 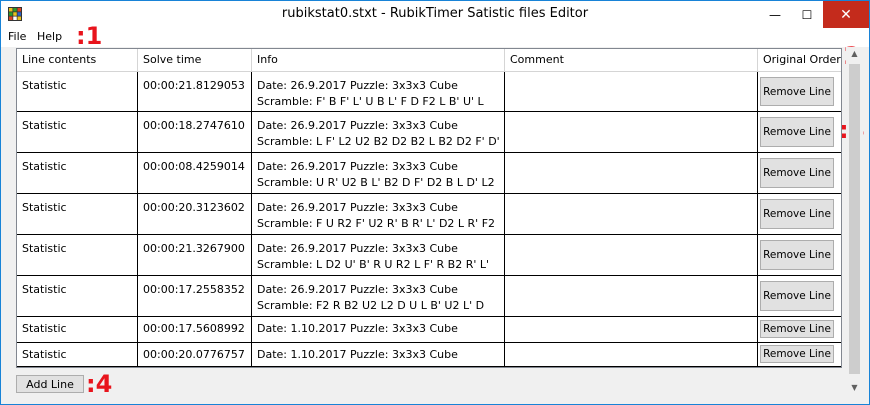 What do you see at coordinates (77, 60) in the screenshot?
I see `column-header-line-contents: Line contents` at bounding box center [77, 60].